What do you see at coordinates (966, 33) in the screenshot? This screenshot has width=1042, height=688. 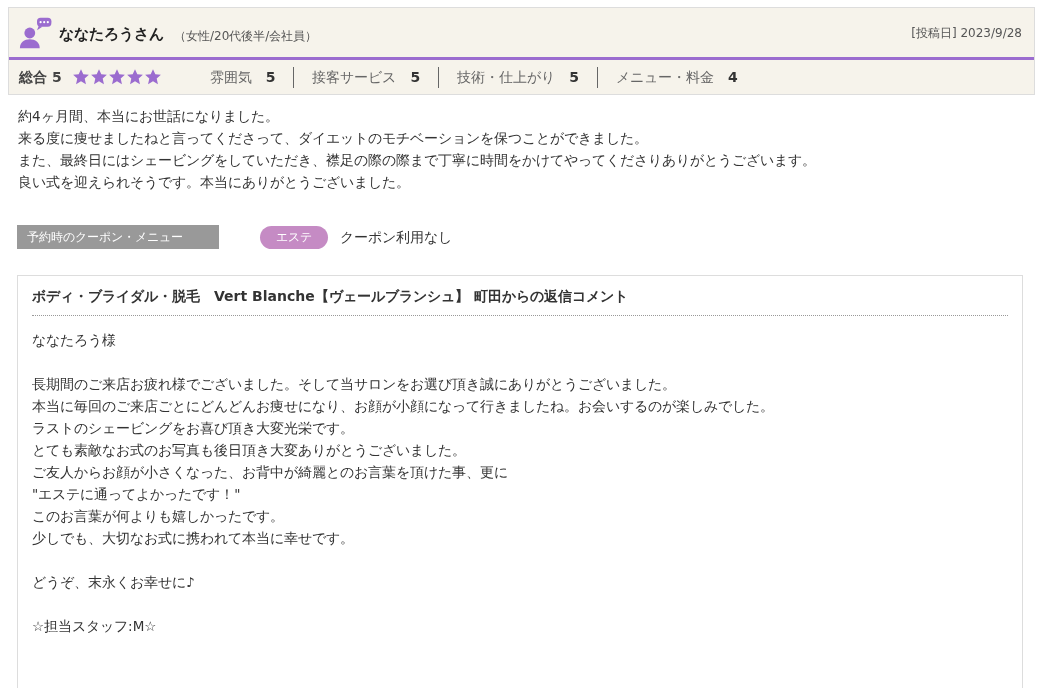 I see `post-date: [投稿日] 2023/9/28` at bounding box center [966, 33].